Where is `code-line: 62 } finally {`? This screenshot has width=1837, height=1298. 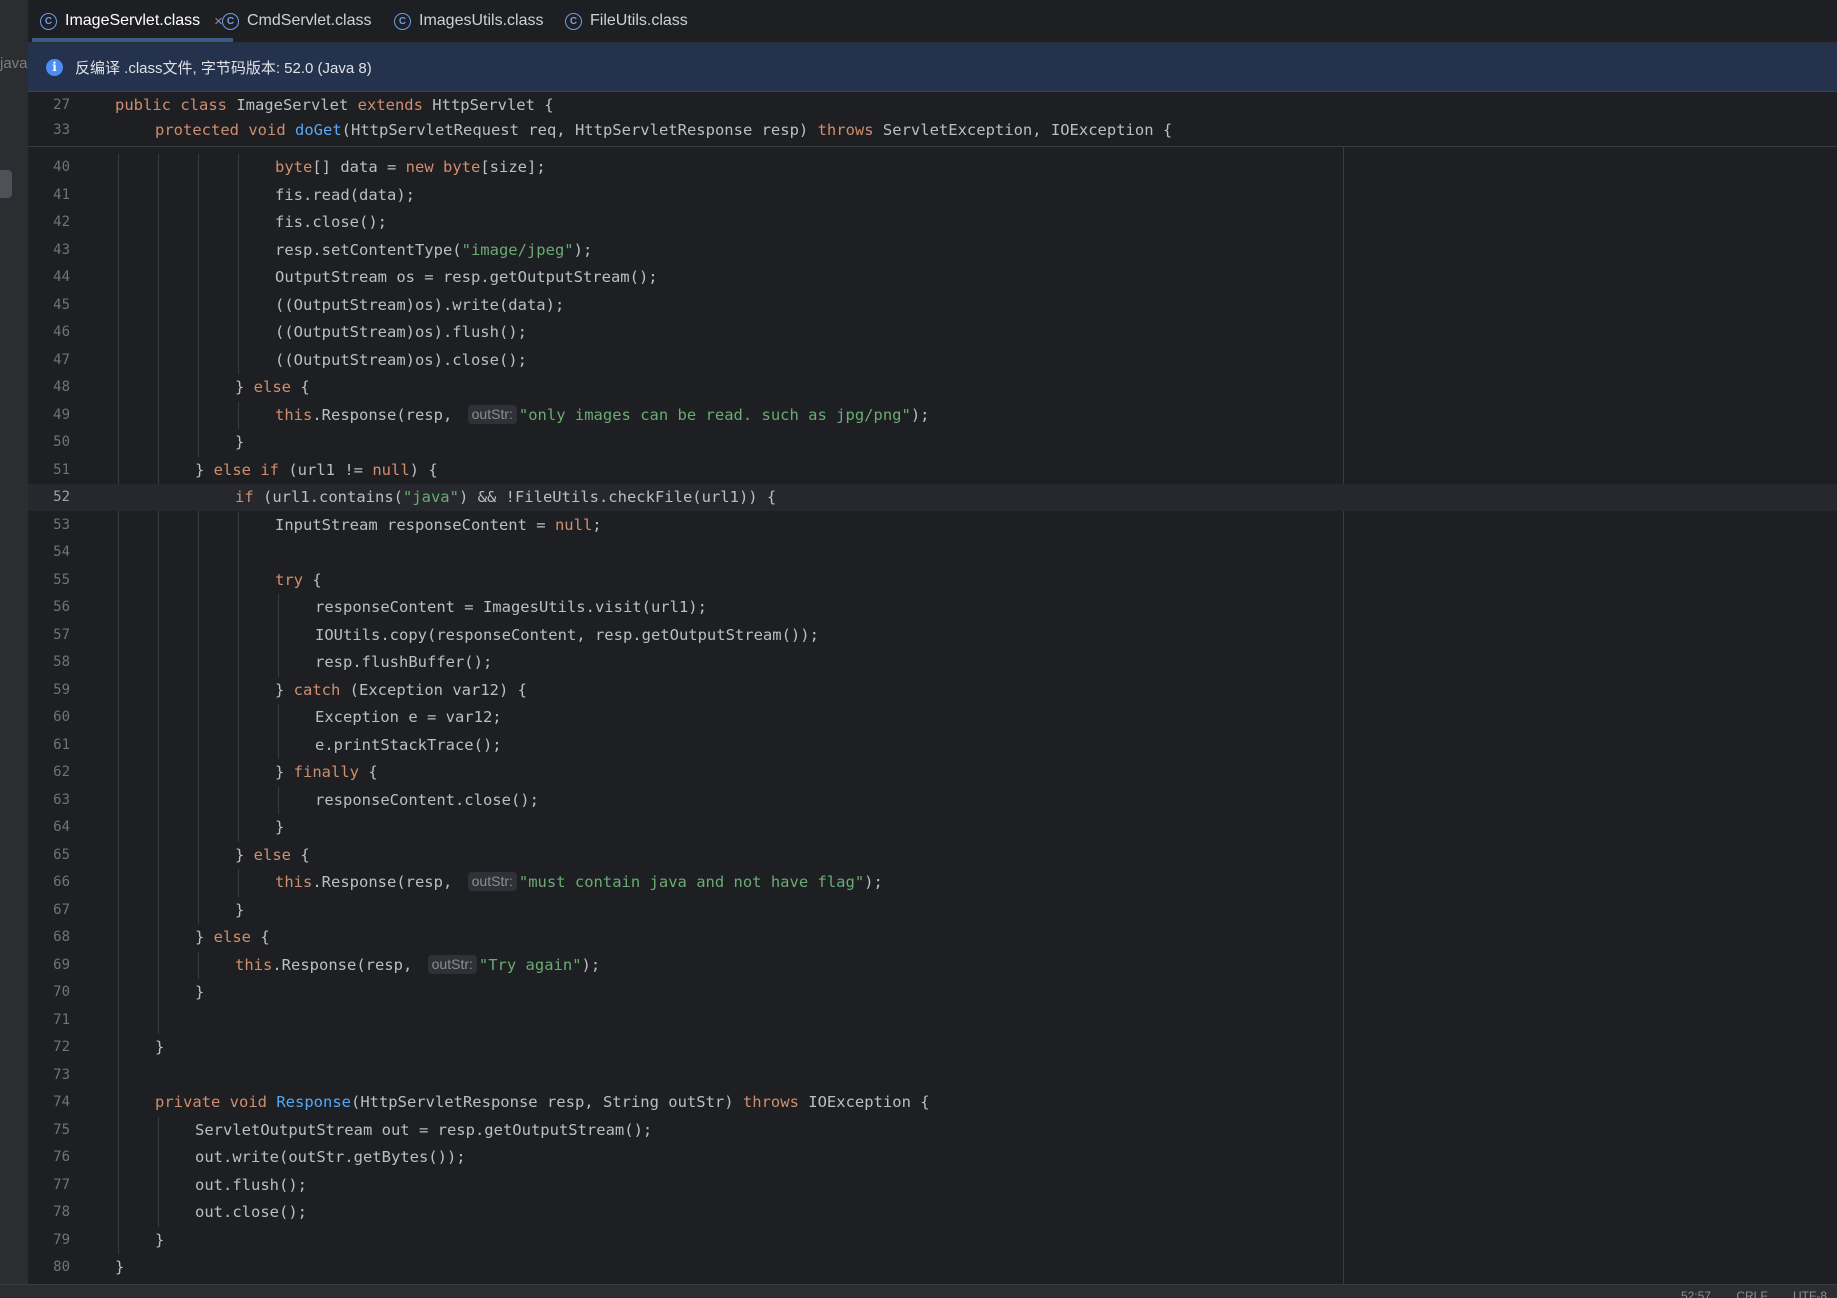
code-line: 62 } finally { is located at coordinates (932, 772).